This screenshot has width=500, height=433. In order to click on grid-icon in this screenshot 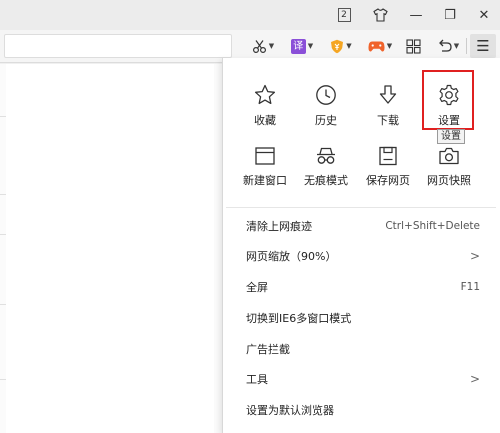, I will do `click(413, 46)`.